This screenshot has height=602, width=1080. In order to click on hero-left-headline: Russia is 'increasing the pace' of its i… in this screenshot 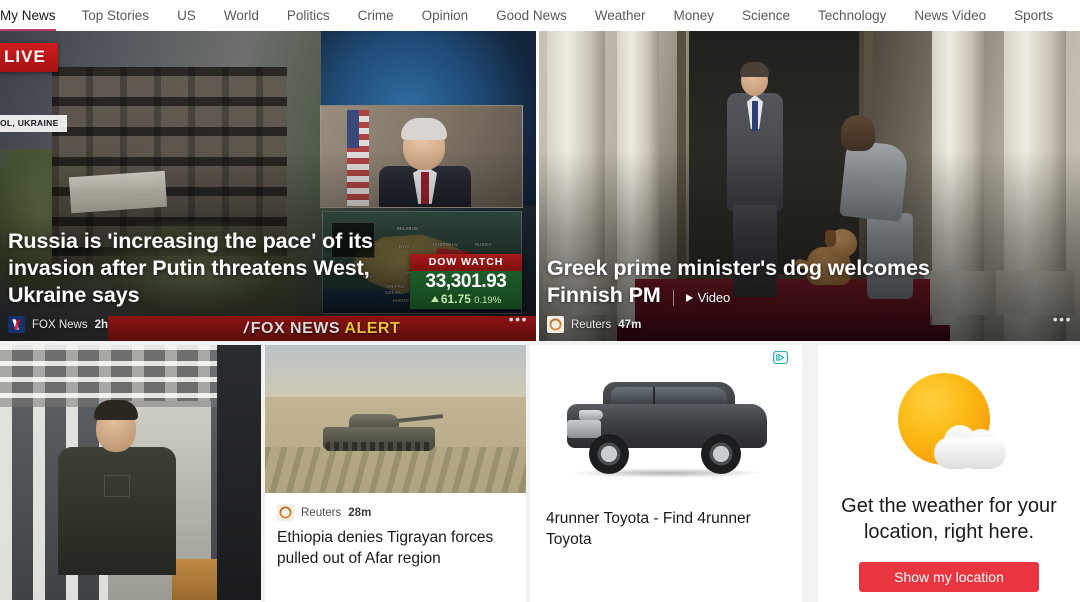, I will do `click(208, 268)`.